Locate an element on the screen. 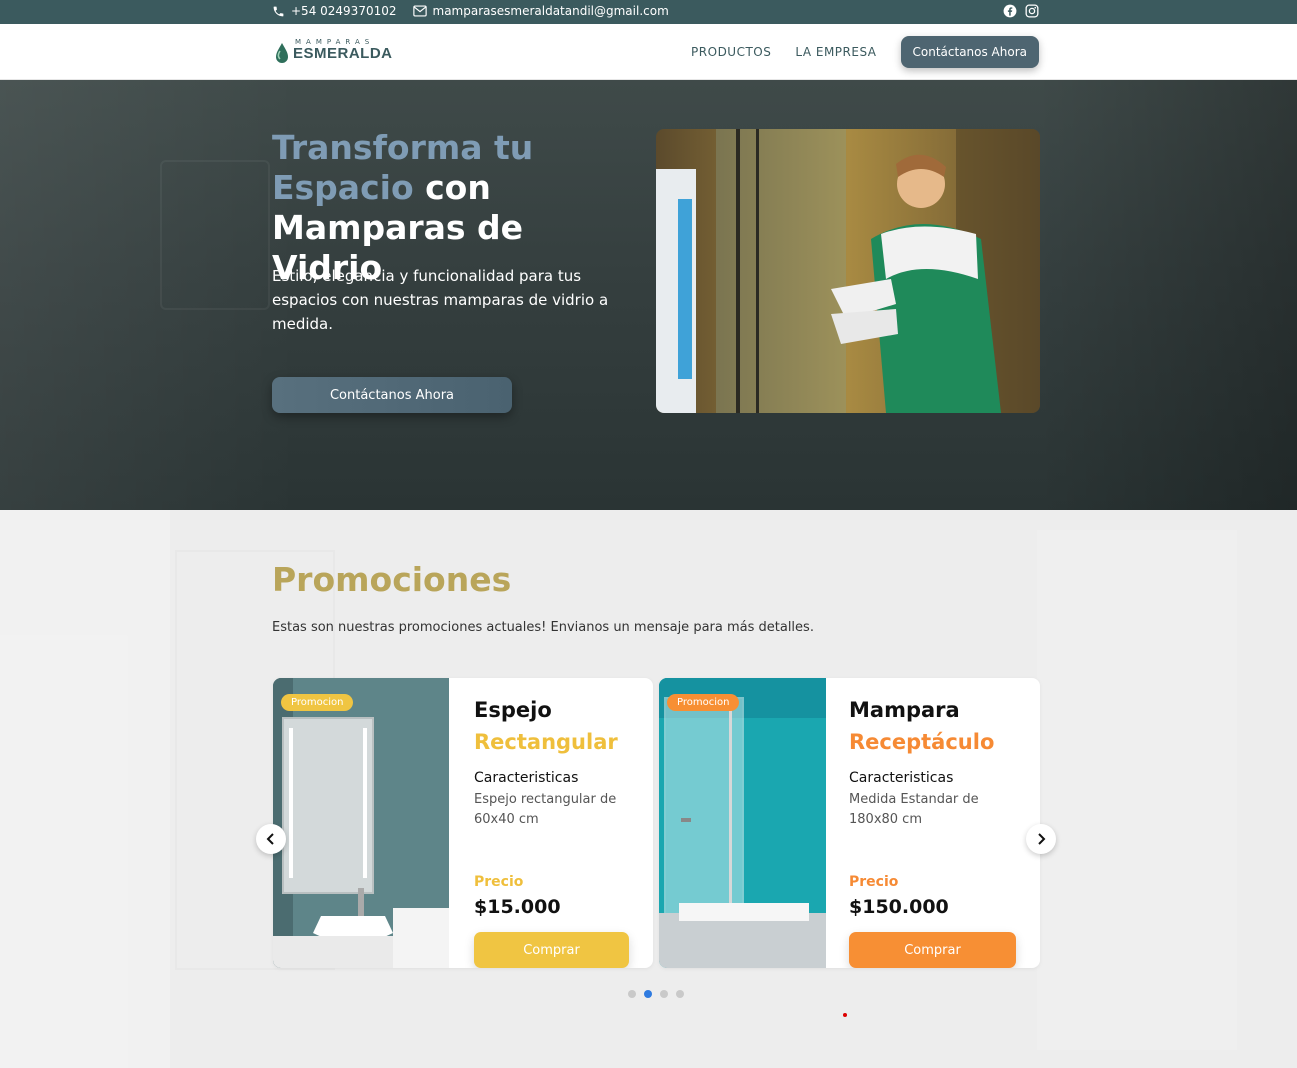  nav-link-productos: PRODUCTOS is located at coordinates (731, 52).